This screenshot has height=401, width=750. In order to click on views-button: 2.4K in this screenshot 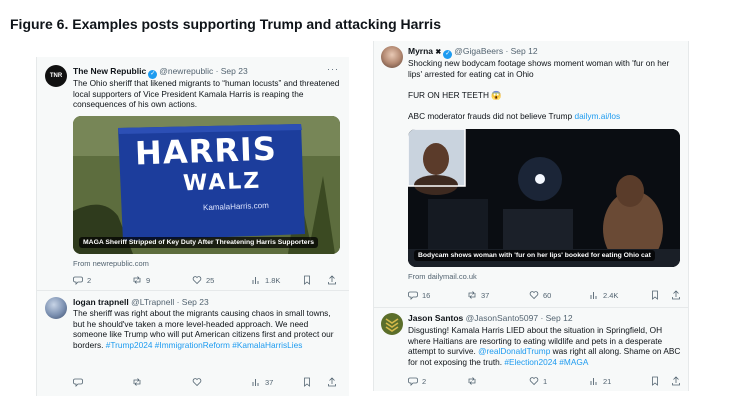, I will do `click(603, 295)`.